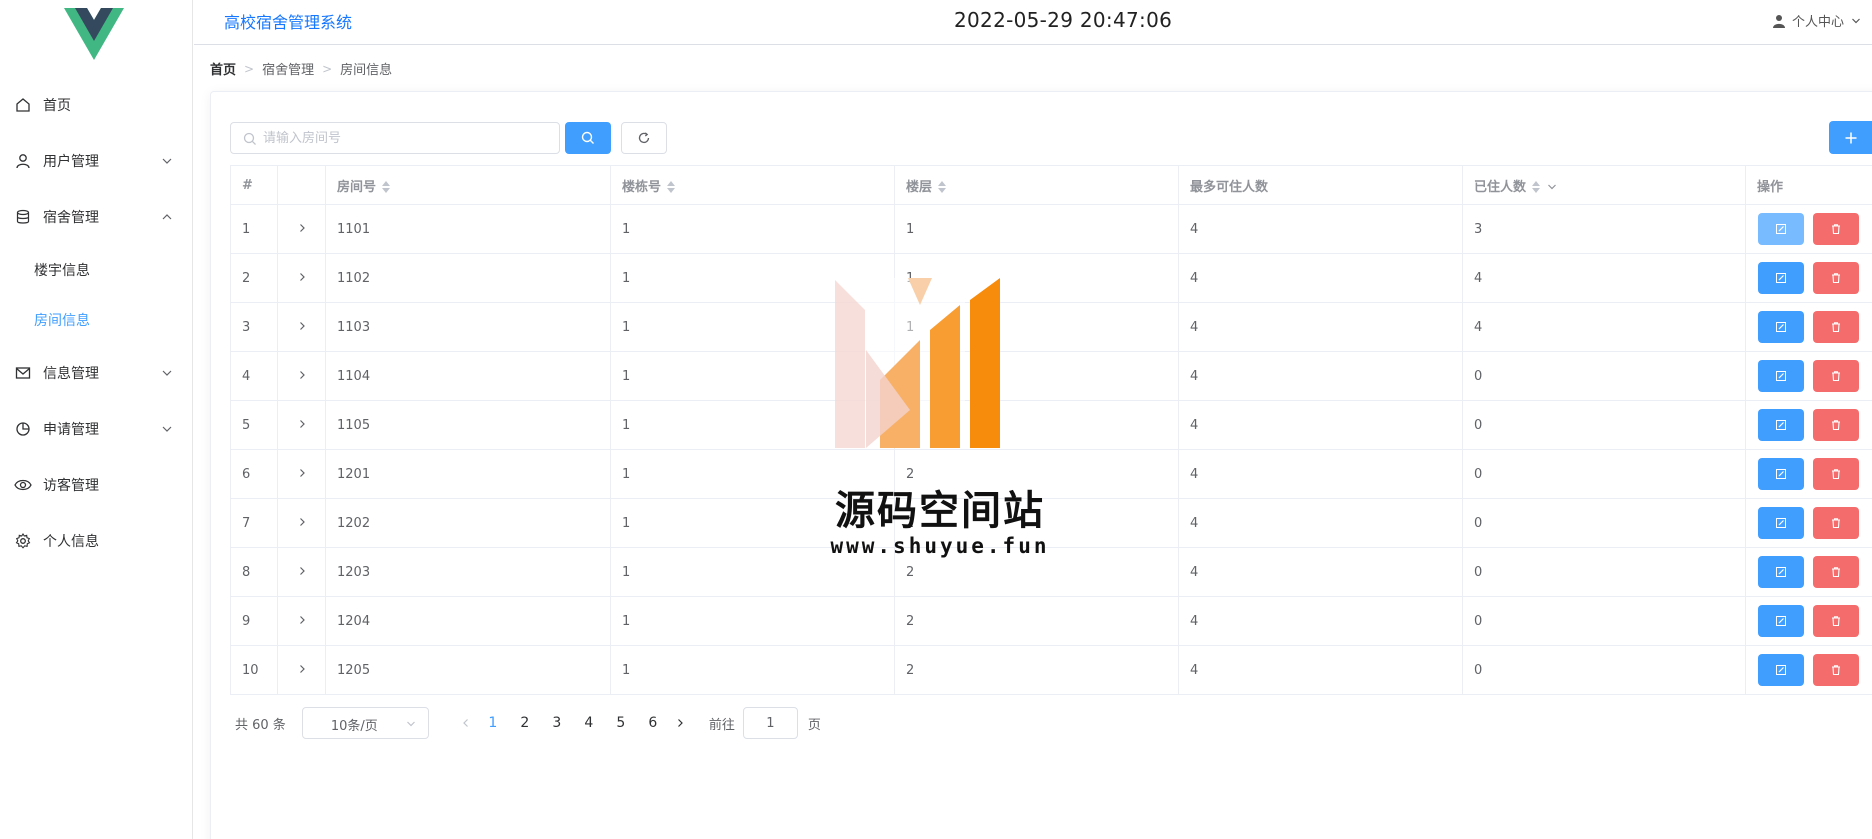 The height and width of the screenshot is (839, 1872). Describe the element at coordinates (1063, 20) in the screenshot. I see `datetime-display: 2022-05-29 20:47:06` at that location.